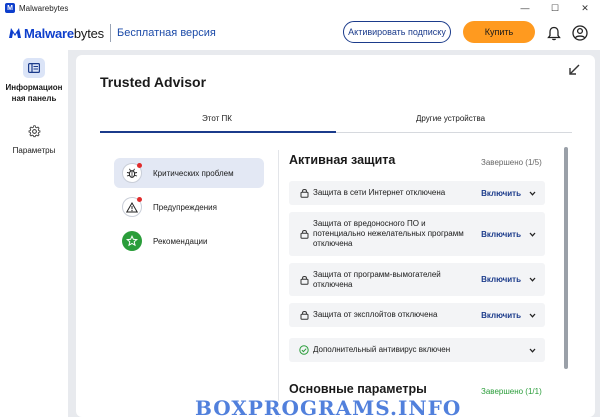  Describe the element at coordinates (554, 33) in the screenshot. I see `bell-icon` at that location.